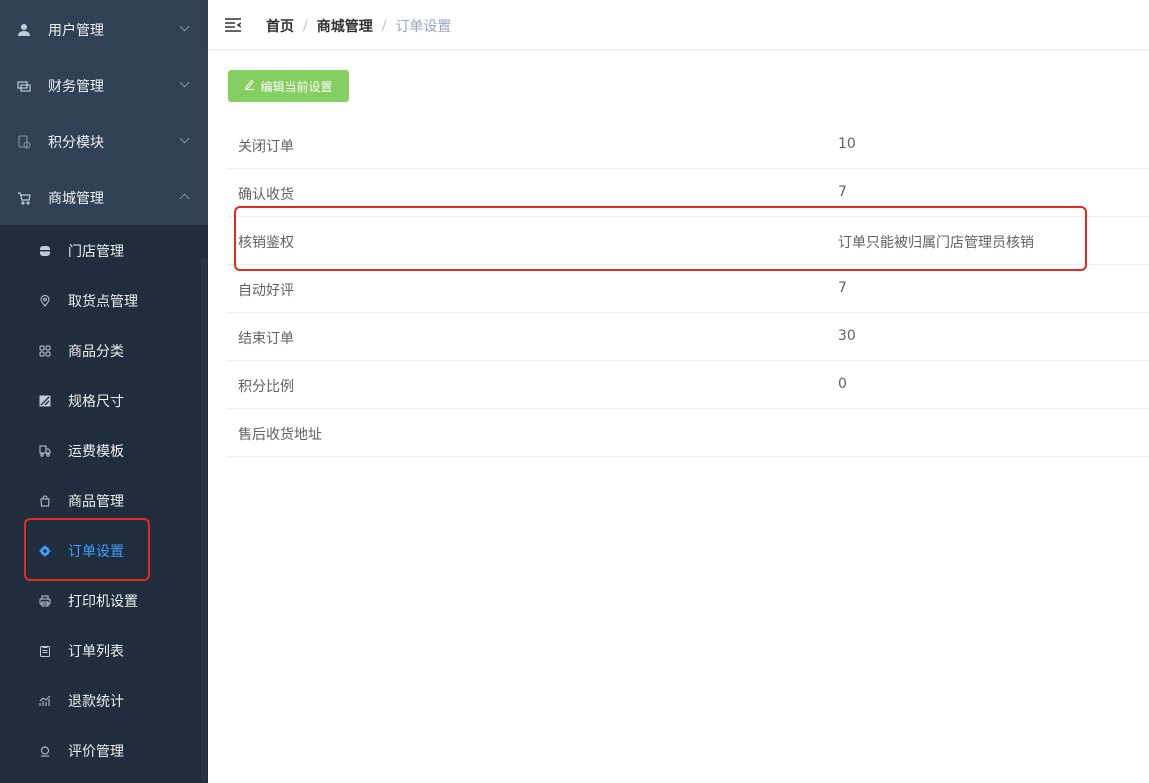  Describe the element at coordinates (24, 198) in the screenshot. I see `cart-icon` at that location.